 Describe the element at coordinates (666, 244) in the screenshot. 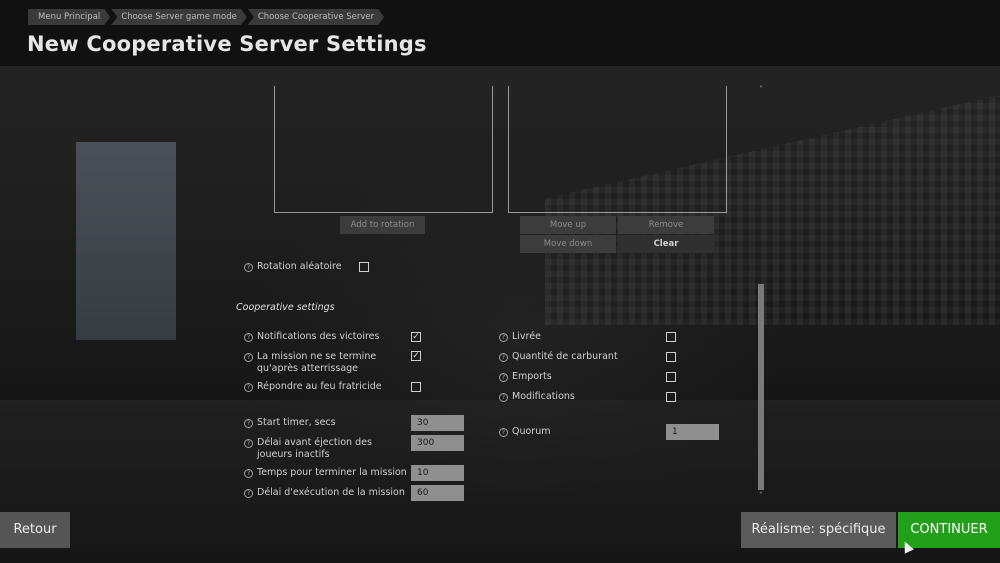

I see `clear-button: Clear` at that location.